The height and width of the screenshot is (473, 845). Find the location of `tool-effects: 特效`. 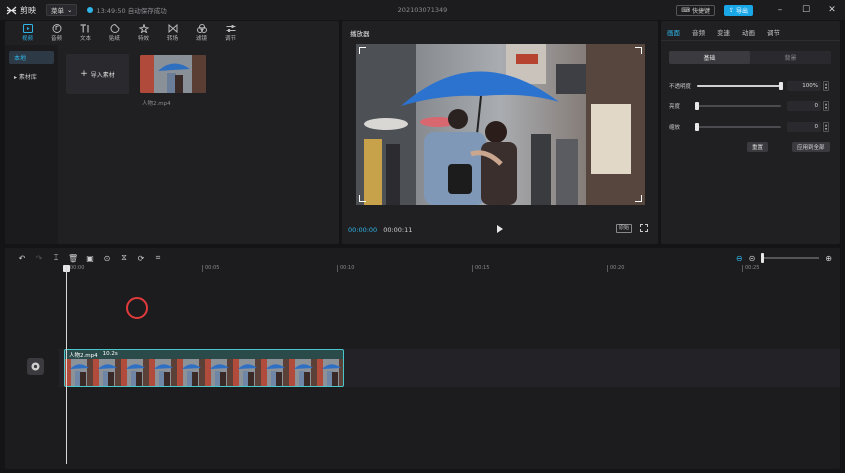

tool-effects: 特效 is located at coordinates (143, 33).